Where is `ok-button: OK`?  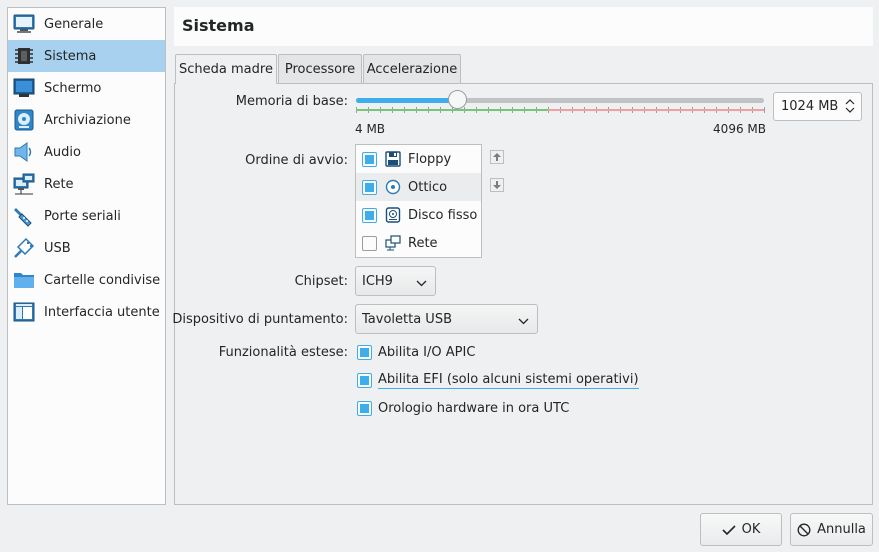
ok-button: OK is located at coordinates (741, 529).